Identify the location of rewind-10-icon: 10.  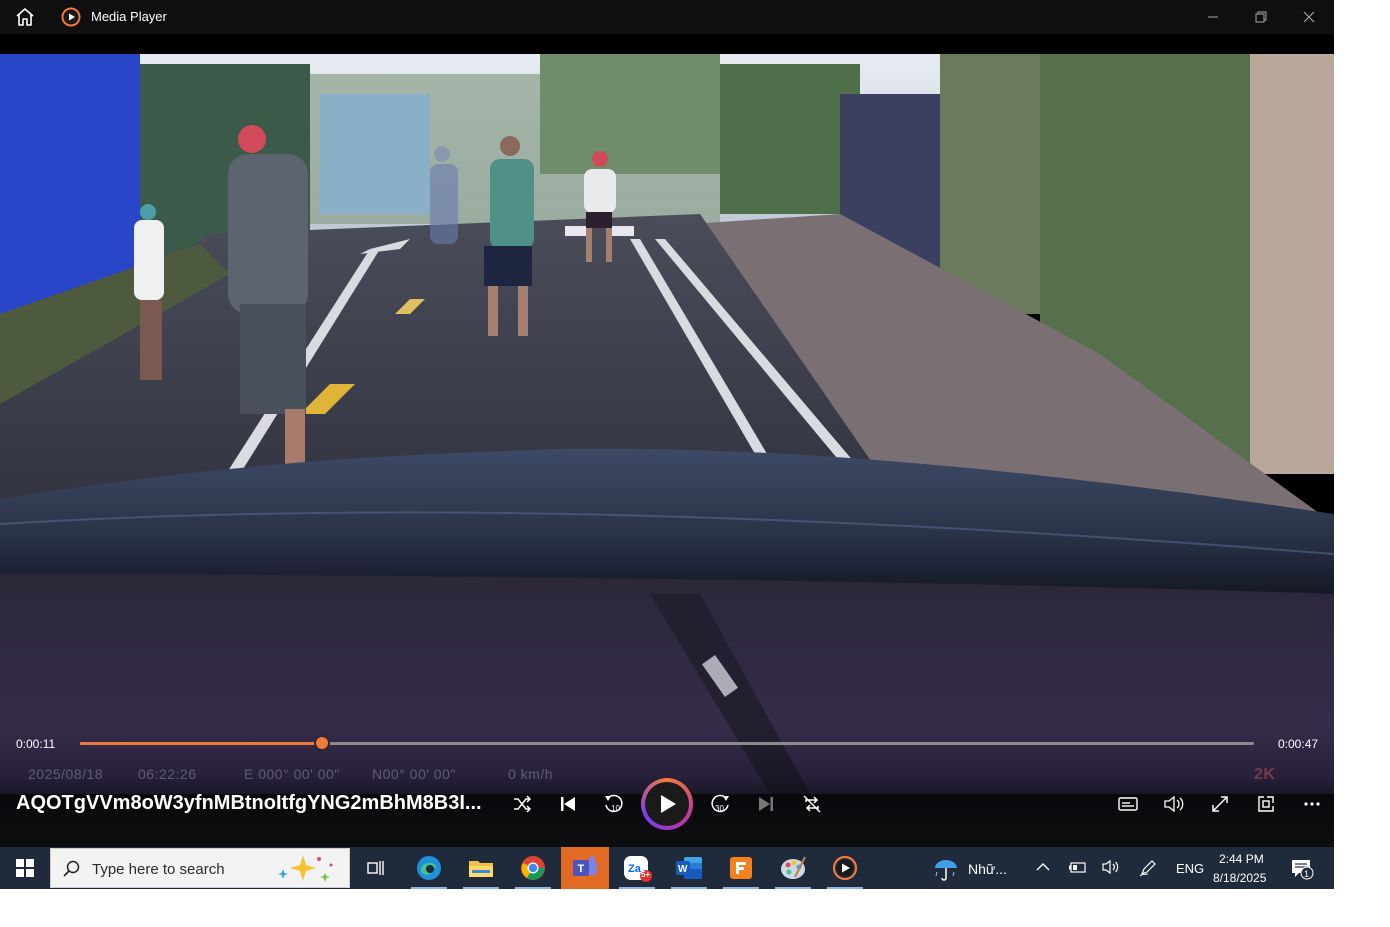
(614, 804).